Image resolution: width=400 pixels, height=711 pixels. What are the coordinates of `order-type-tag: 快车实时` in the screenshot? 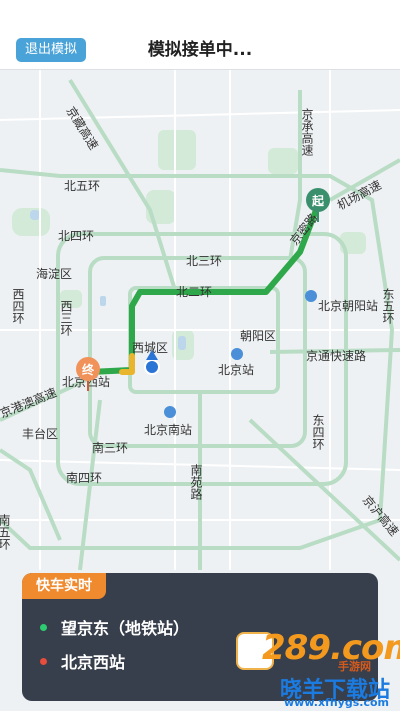 It's located at (64, 586).